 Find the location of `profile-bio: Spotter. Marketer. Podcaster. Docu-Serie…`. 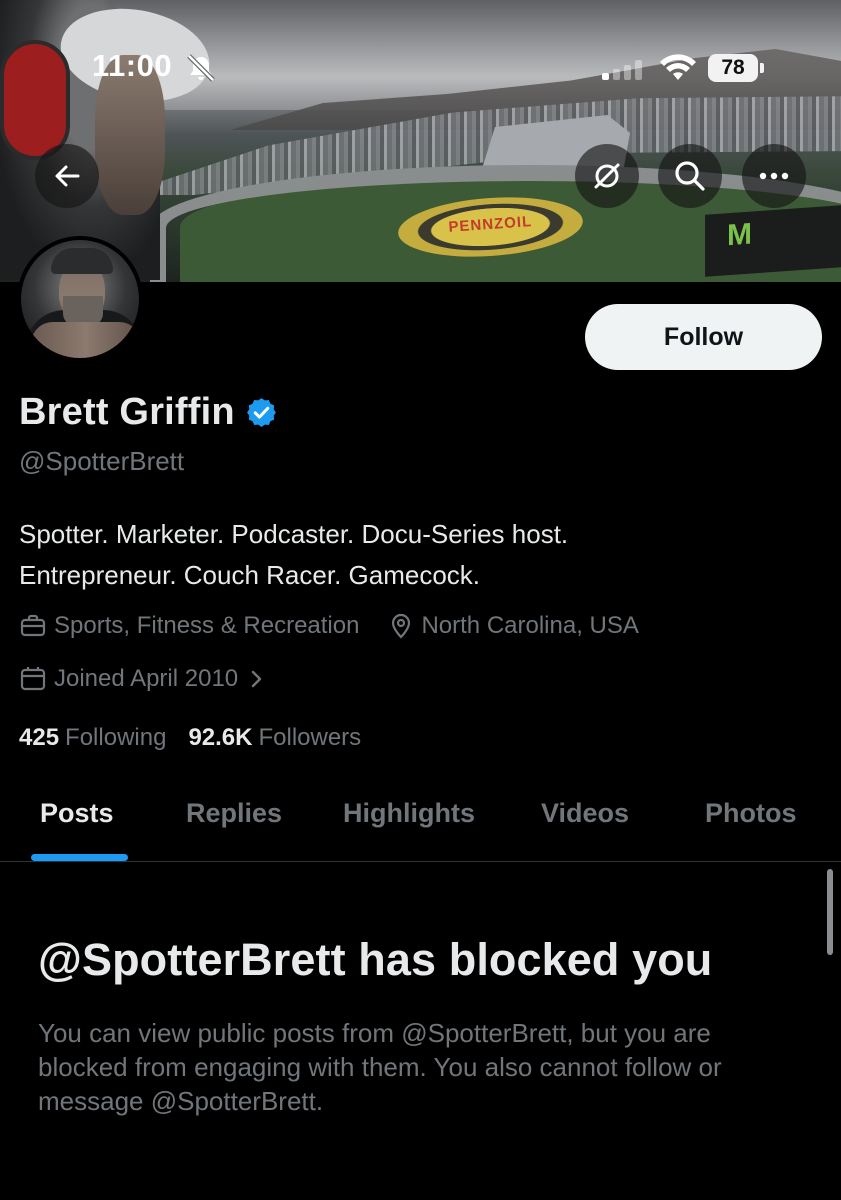

profile-bio: Spotter. Marketer. Podcaster. Docu-Serie… is located at coordinates (419, 555).